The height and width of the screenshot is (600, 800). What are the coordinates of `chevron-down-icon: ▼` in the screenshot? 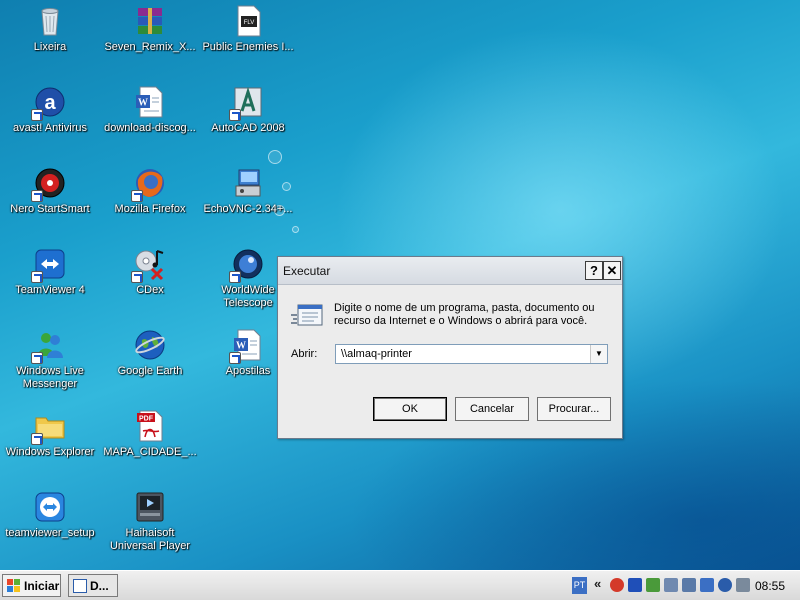 It's located at (598, 354).